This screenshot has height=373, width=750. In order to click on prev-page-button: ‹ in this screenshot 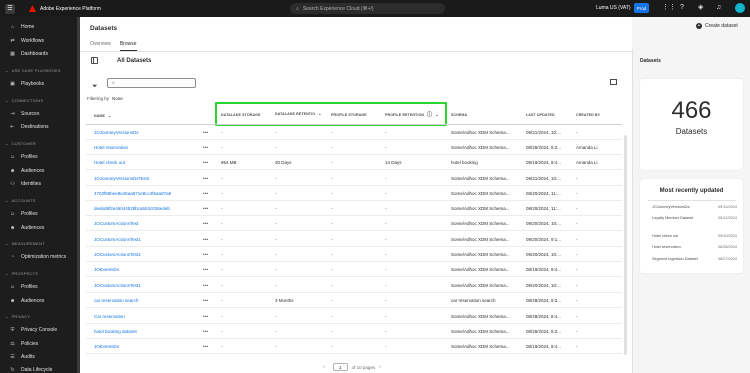, I will do `click(324, 367)`.